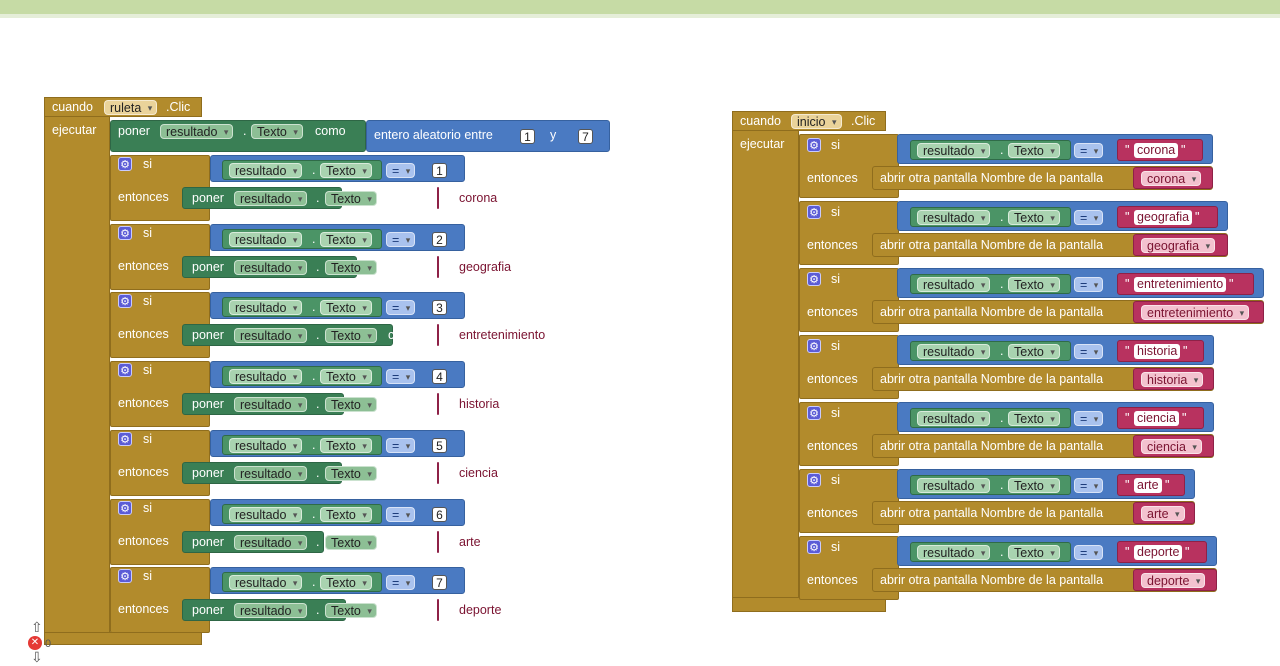 The image size is (1280, 666). What do you see at coordinates (37, 627) in the screenshot?
I see `up-arrow-icon: ⇧` at bounding box center [37, 627].